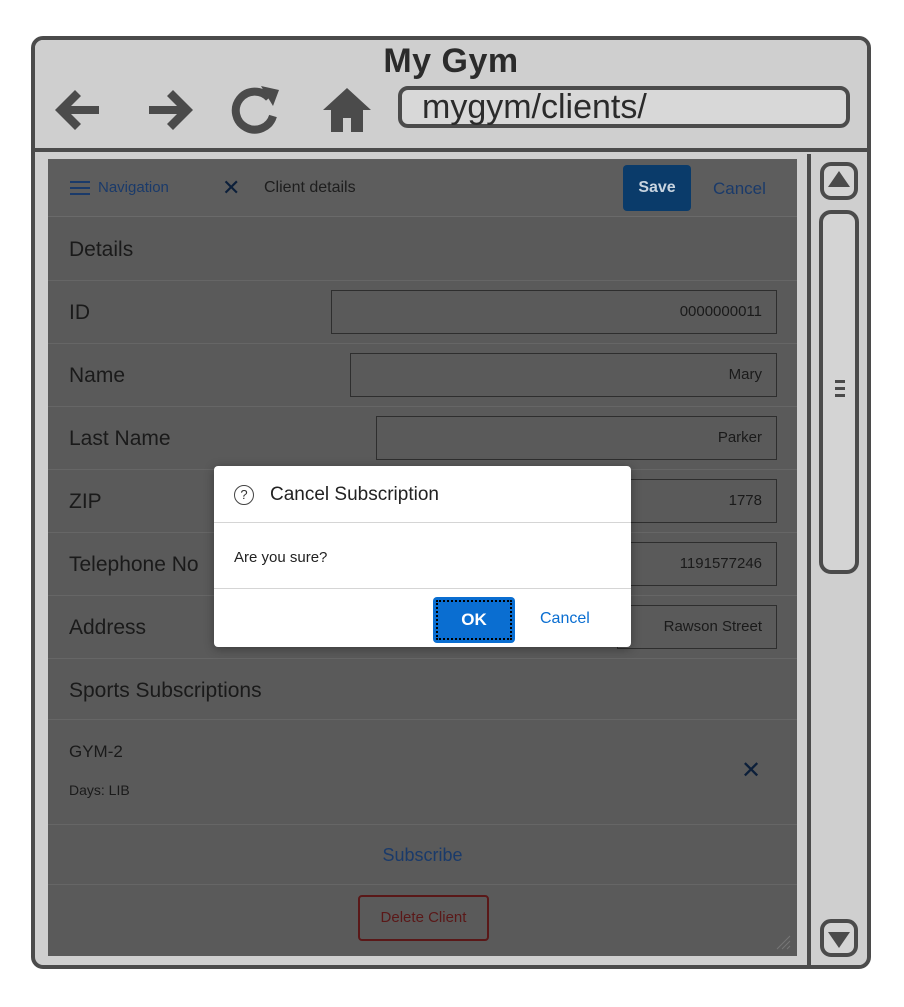  I want to click on navigation-button: Navigation, so click(133, 187).